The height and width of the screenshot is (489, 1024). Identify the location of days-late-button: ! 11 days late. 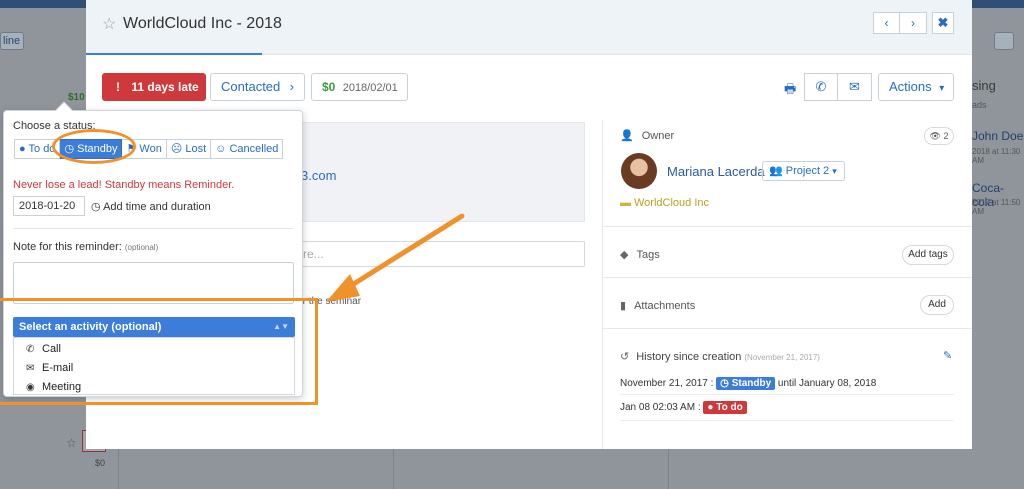
(154, 87).